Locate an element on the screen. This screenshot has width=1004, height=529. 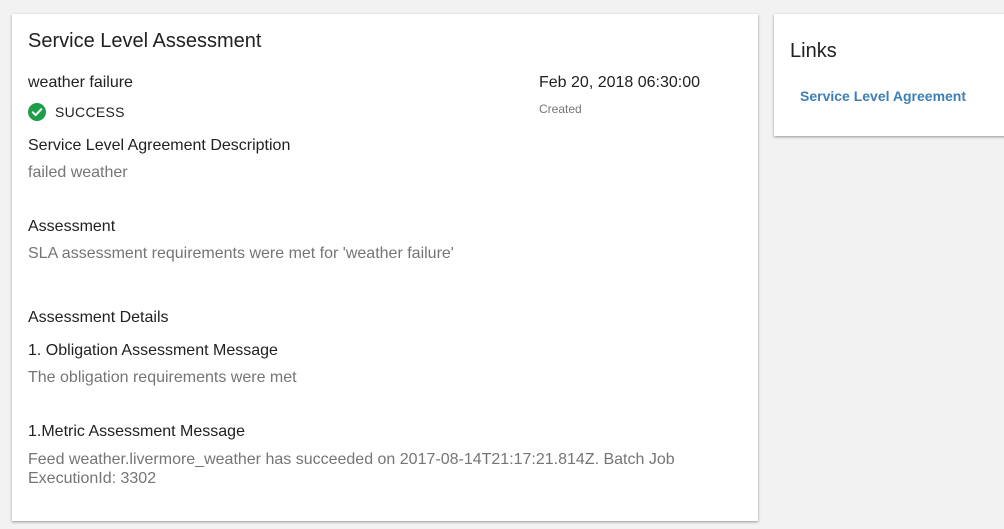
description-heading: Service Level Agreement Description is located at coordinates (159, 145).